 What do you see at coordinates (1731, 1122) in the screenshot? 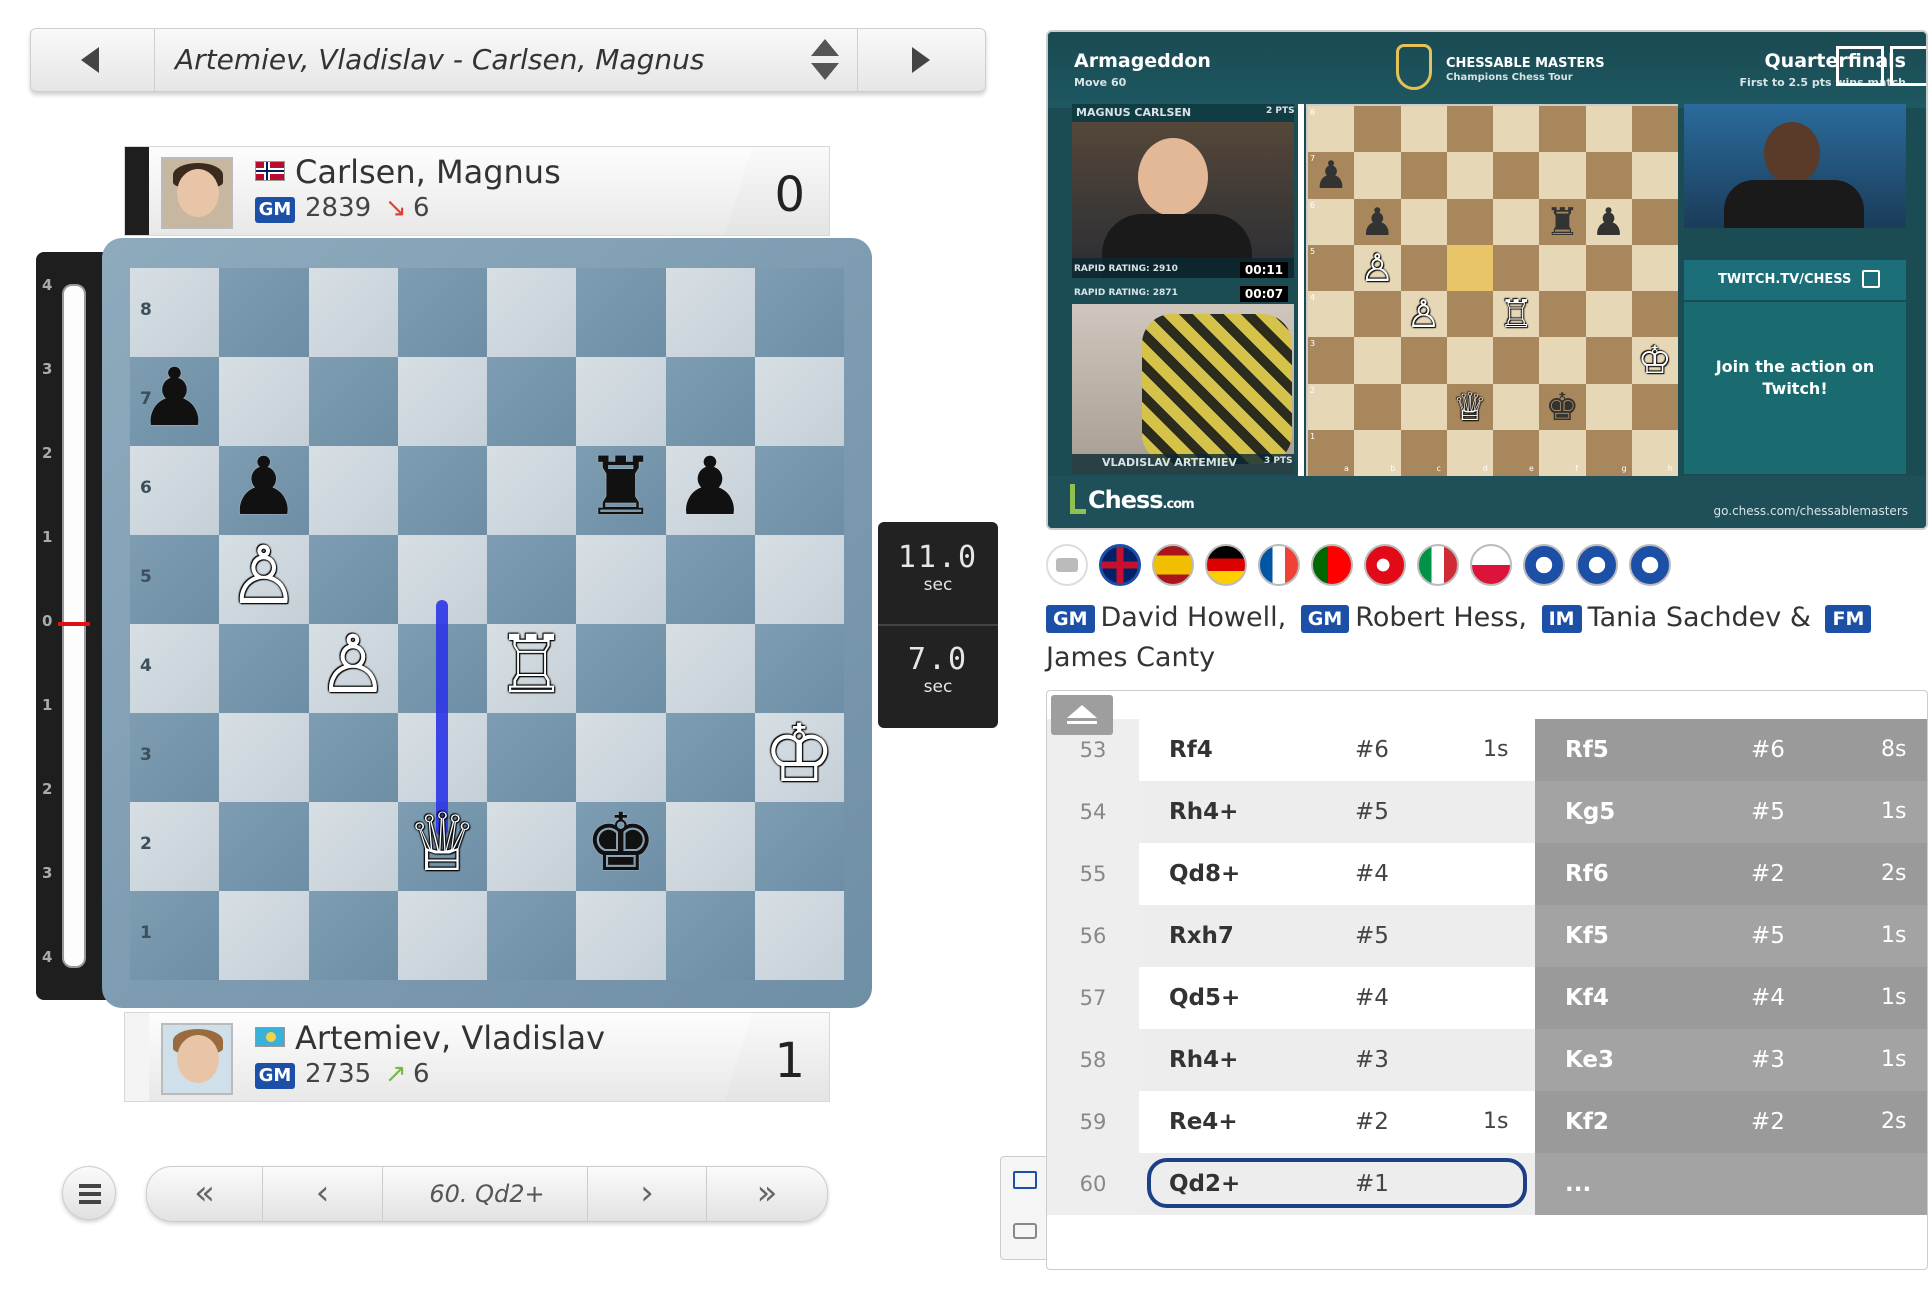
I see `black-move-cell: Kf2 #2 2s` at bounding box center [1731, 1122].